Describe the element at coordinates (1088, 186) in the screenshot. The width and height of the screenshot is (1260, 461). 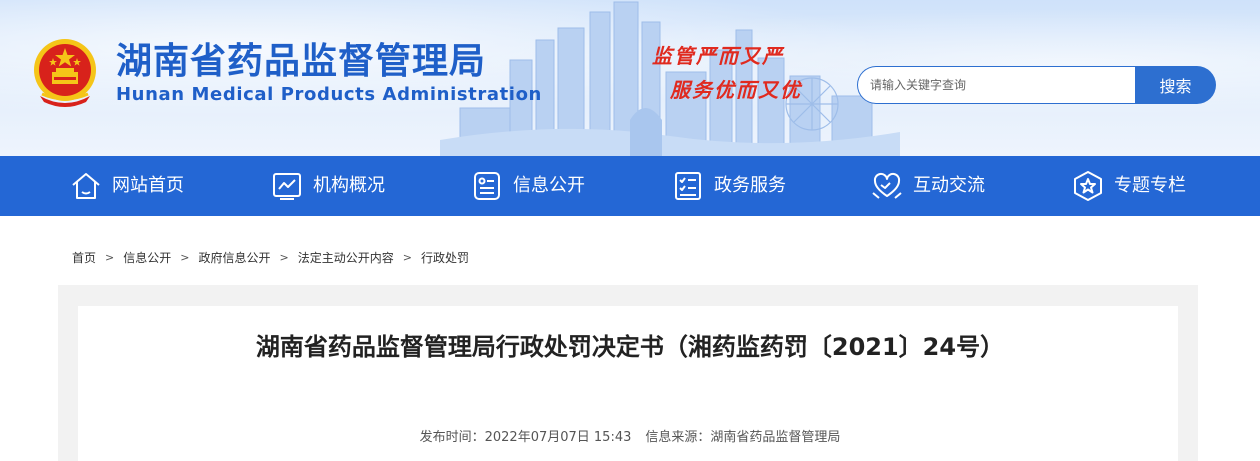
I see `star-badge-icon` at that location.